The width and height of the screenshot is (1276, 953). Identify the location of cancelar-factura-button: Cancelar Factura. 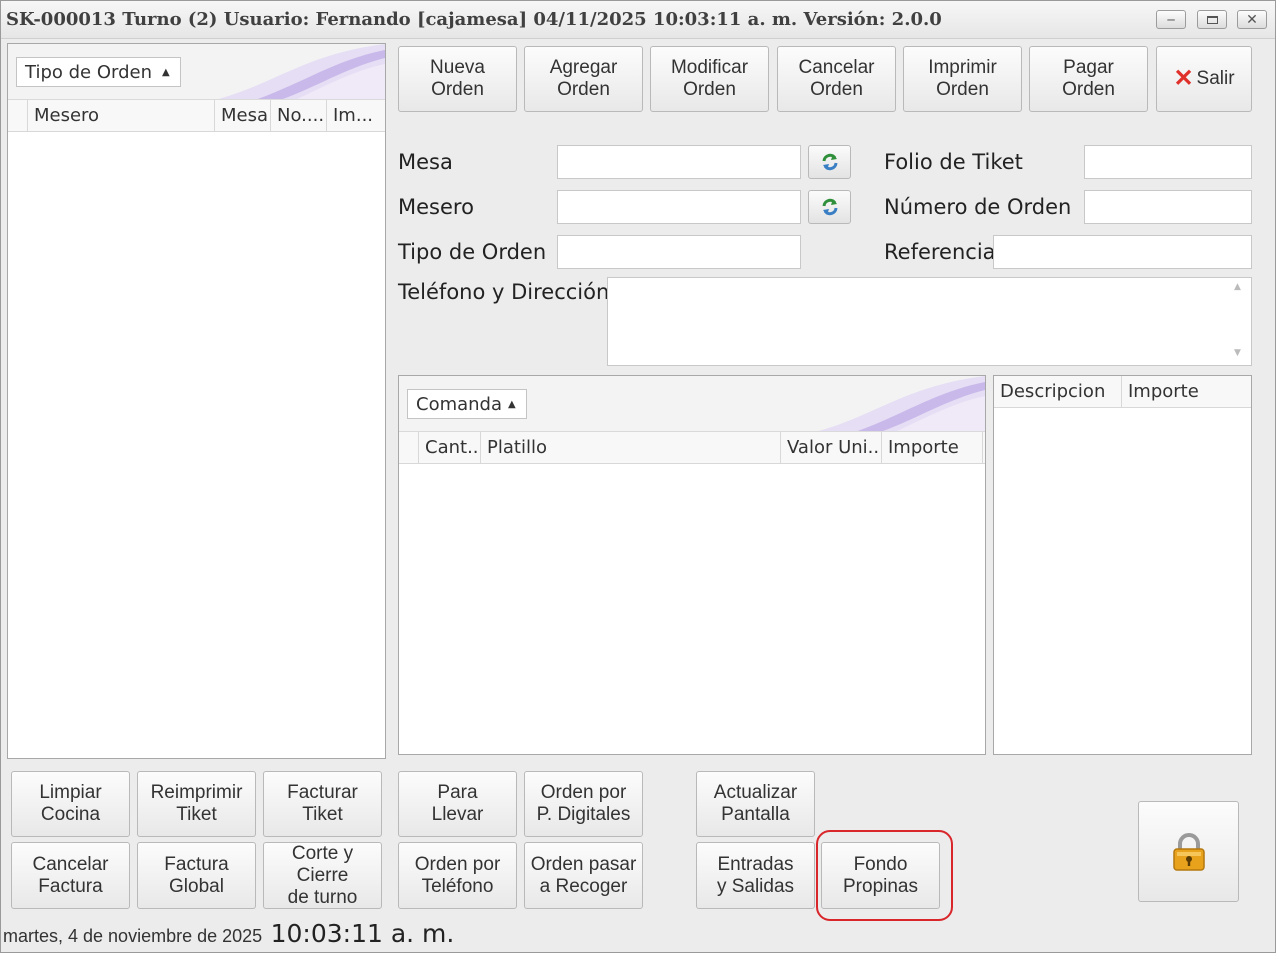
(70, 875).